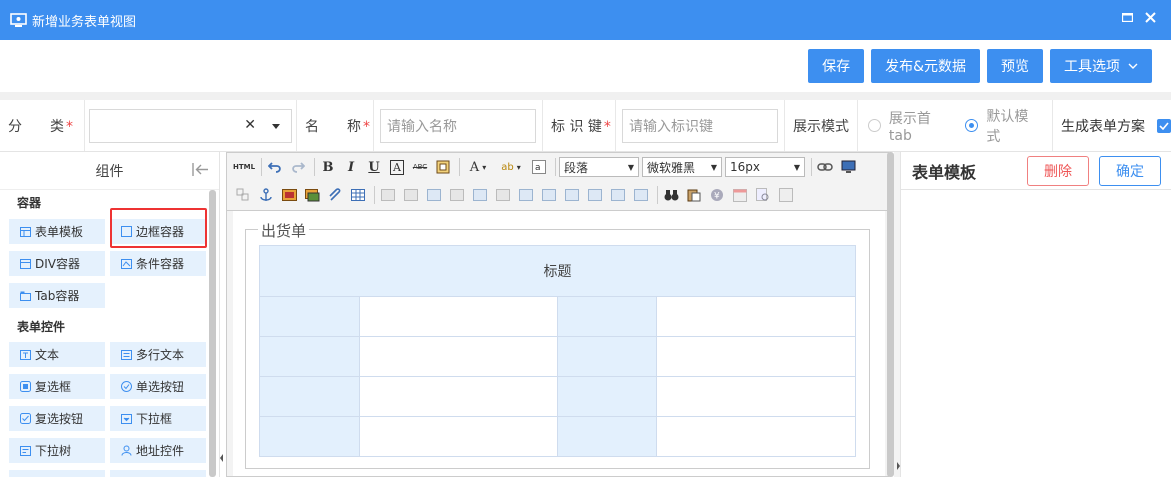 The image size is (1171, 477). What do you see at coordinates (158, 418) in the screenshot?
I see `comp-dropdown: 下拉框` at bounding box center [158, 418].